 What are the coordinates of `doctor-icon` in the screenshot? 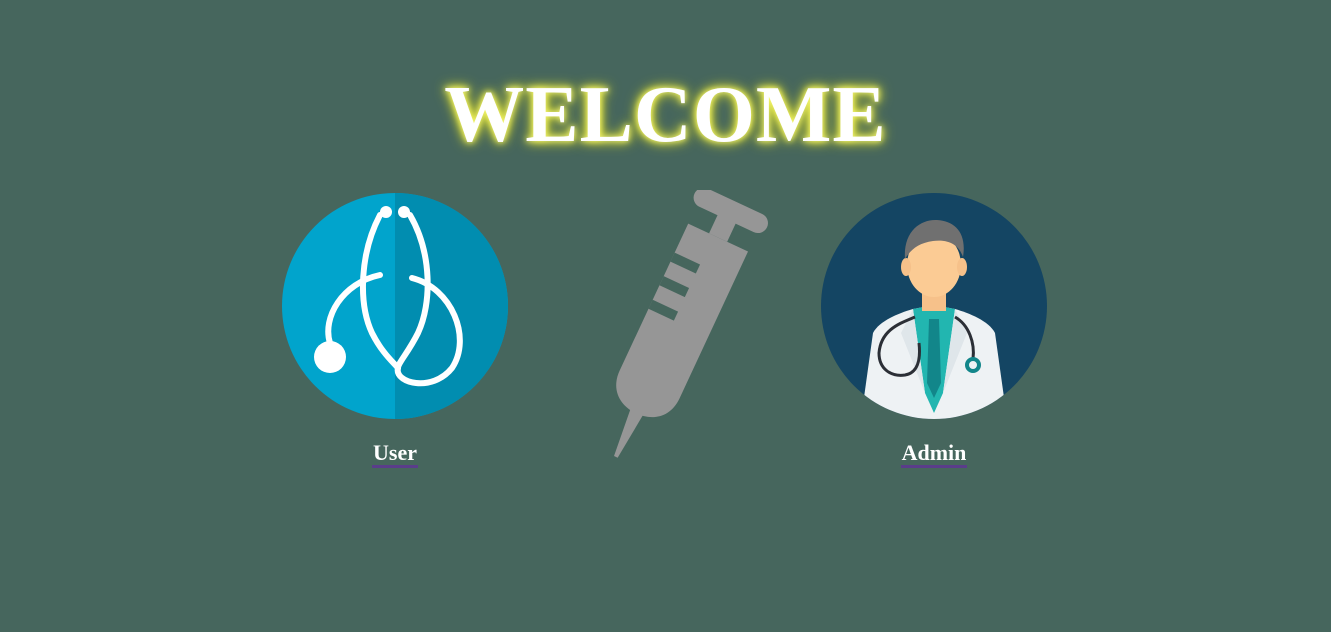 It's located at (934, 306).